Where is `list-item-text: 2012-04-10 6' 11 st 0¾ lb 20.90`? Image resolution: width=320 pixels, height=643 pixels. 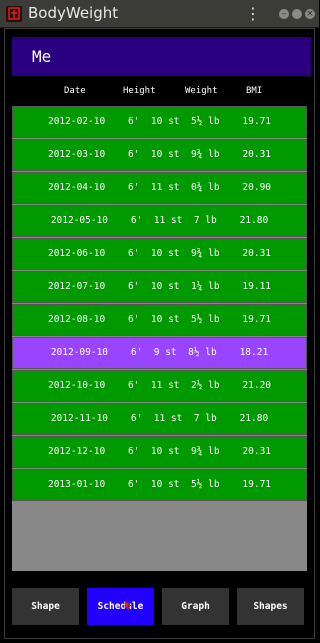
list-item-text: 2012-04-10 6' 11 st 0¾ lb 20.90 is located at coordinates (159, 187).